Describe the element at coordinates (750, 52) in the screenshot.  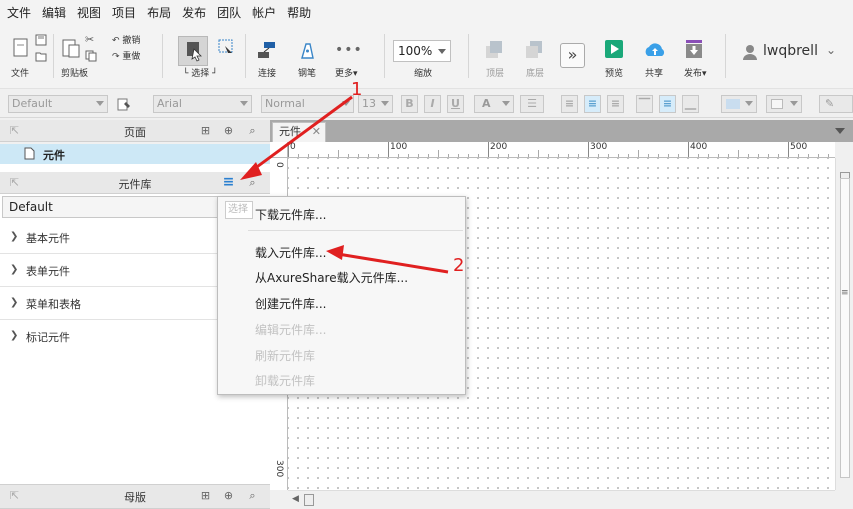
I see `user-icon` at that location.